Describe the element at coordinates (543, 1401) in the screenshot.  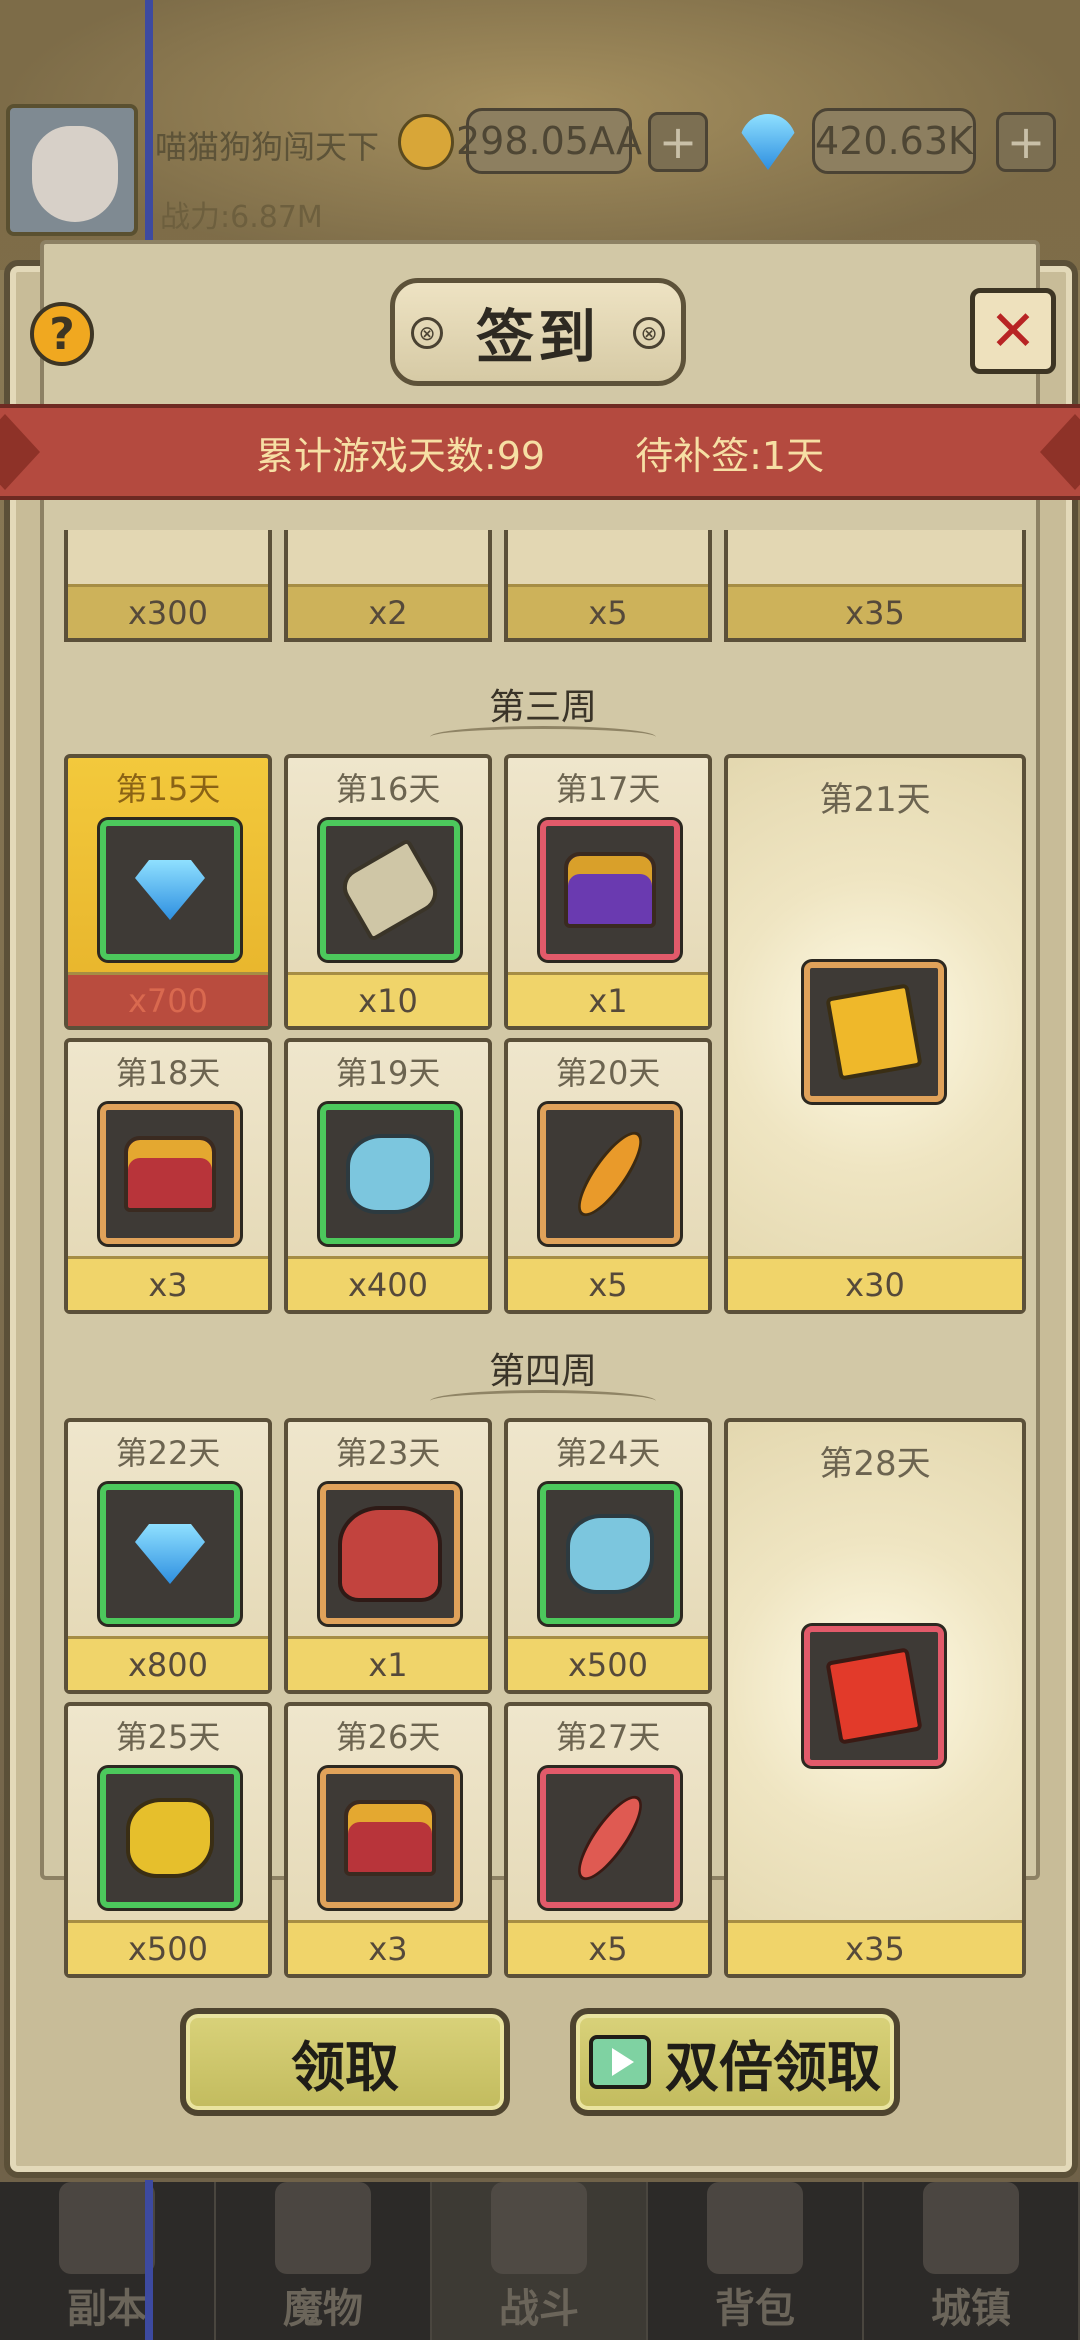
I see `week-divider` at that location.